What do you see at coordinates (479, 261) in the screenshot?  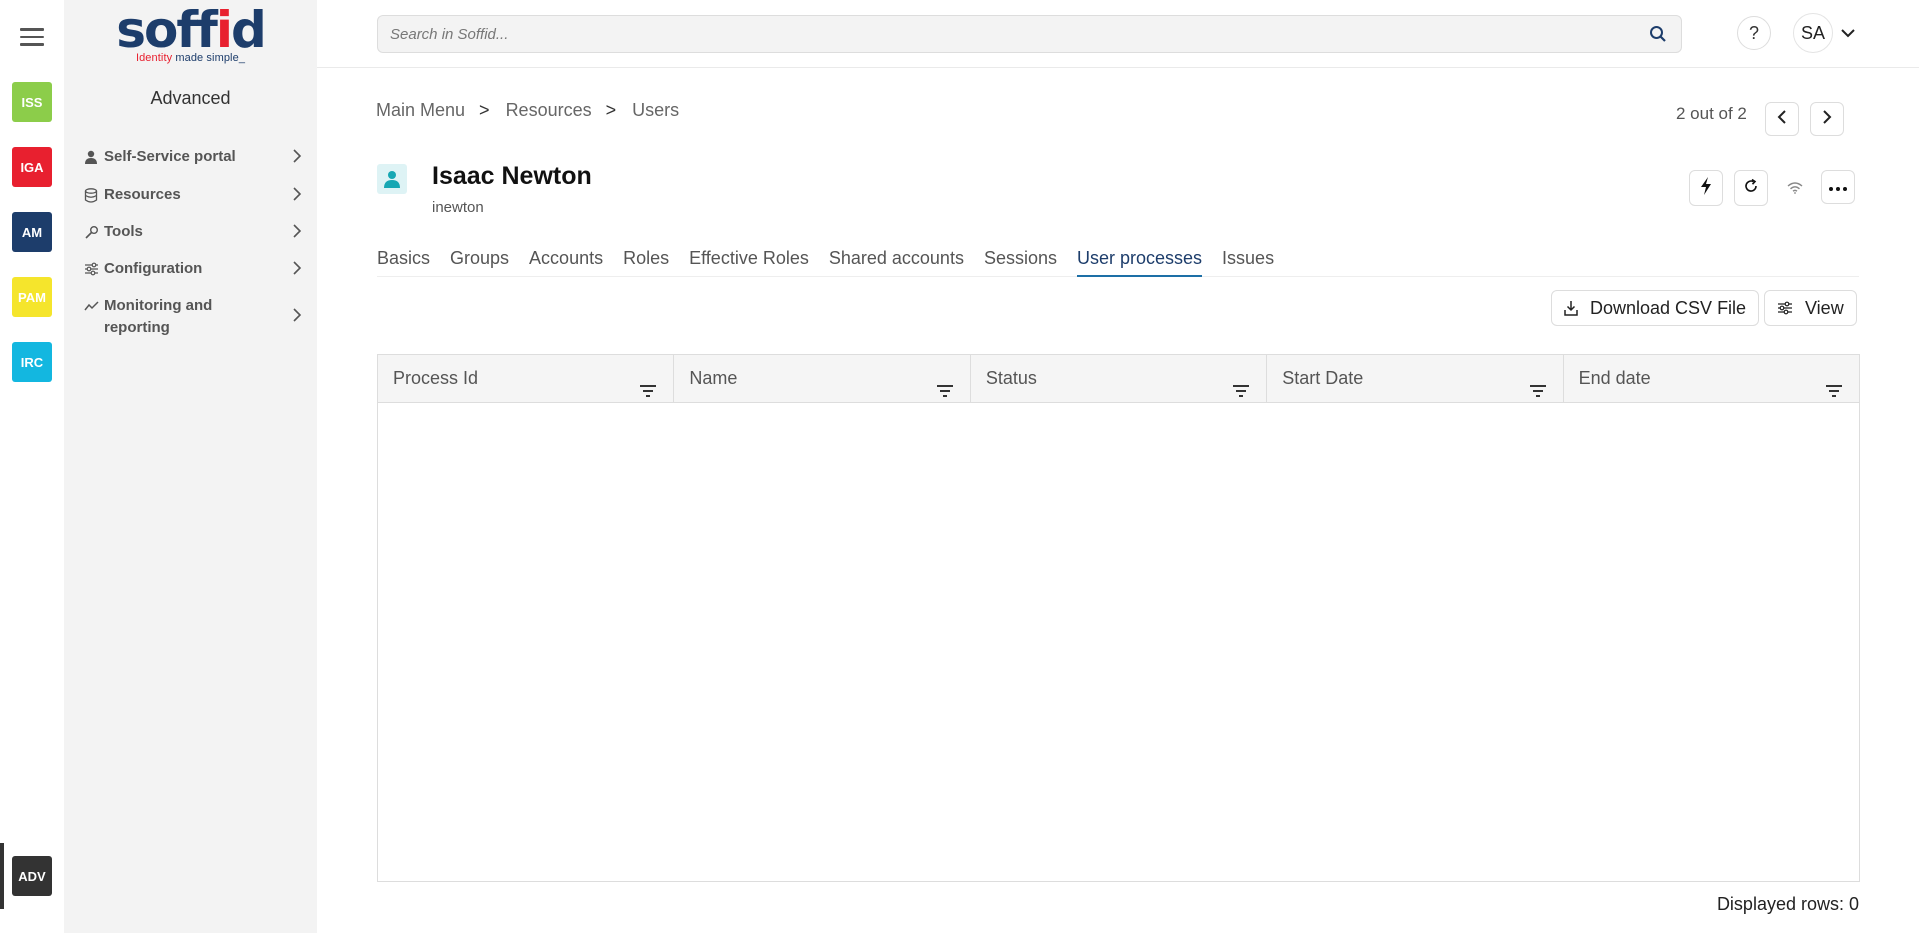 I see `tab-groups: Groups` at bounding box center [479, 261].